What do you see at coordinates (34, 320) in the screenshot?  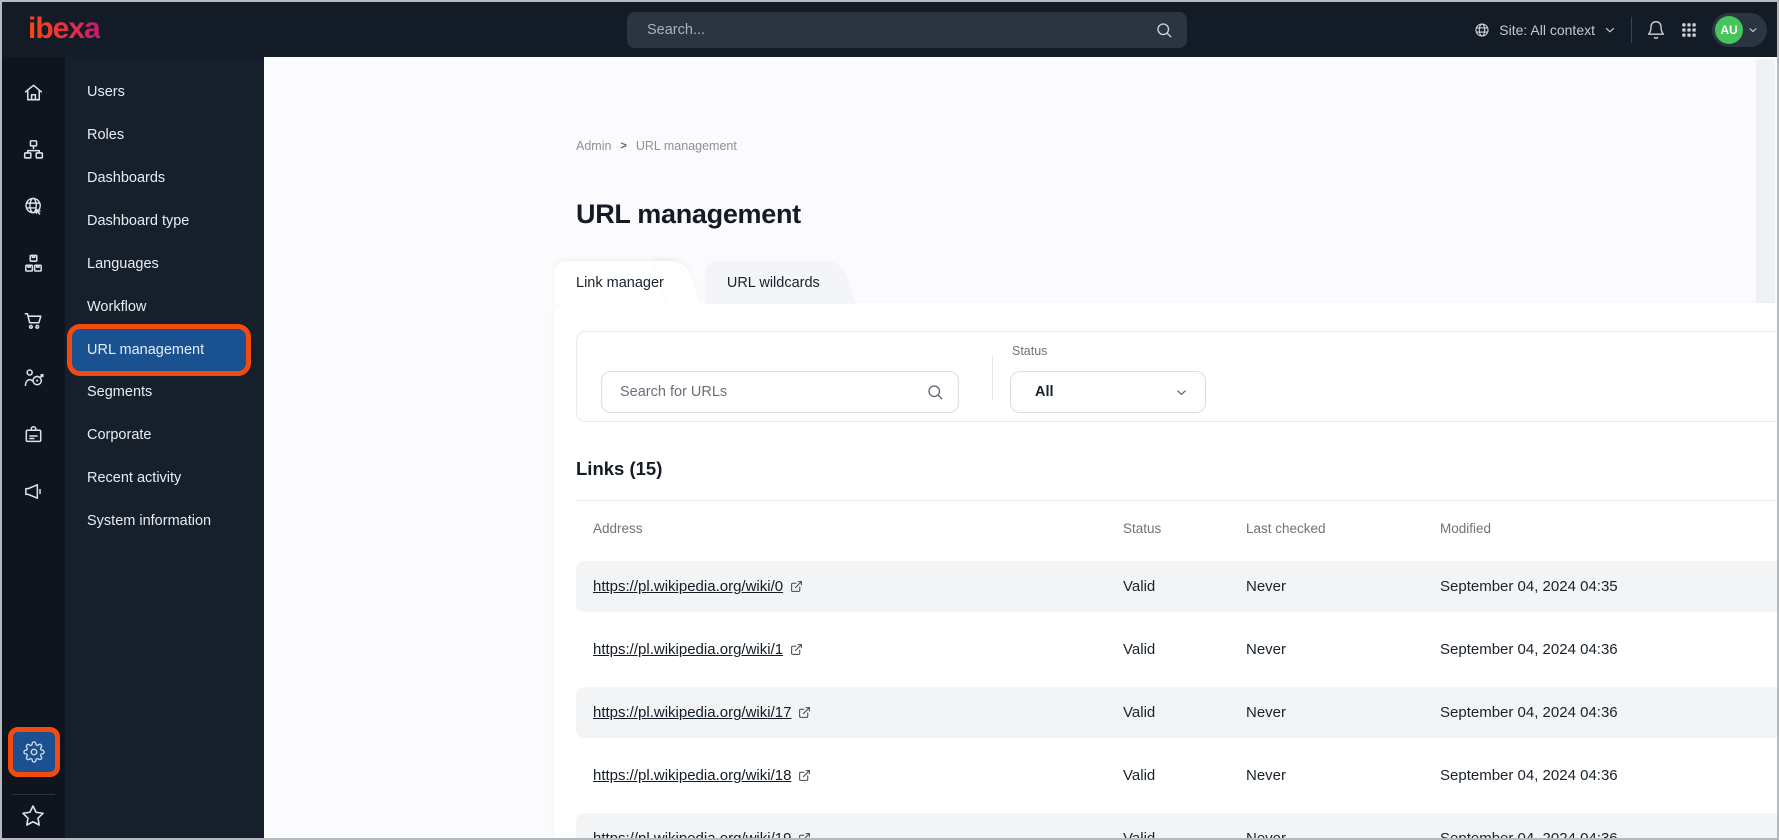 I see `cart-icon` at bounding box center [34, 320].